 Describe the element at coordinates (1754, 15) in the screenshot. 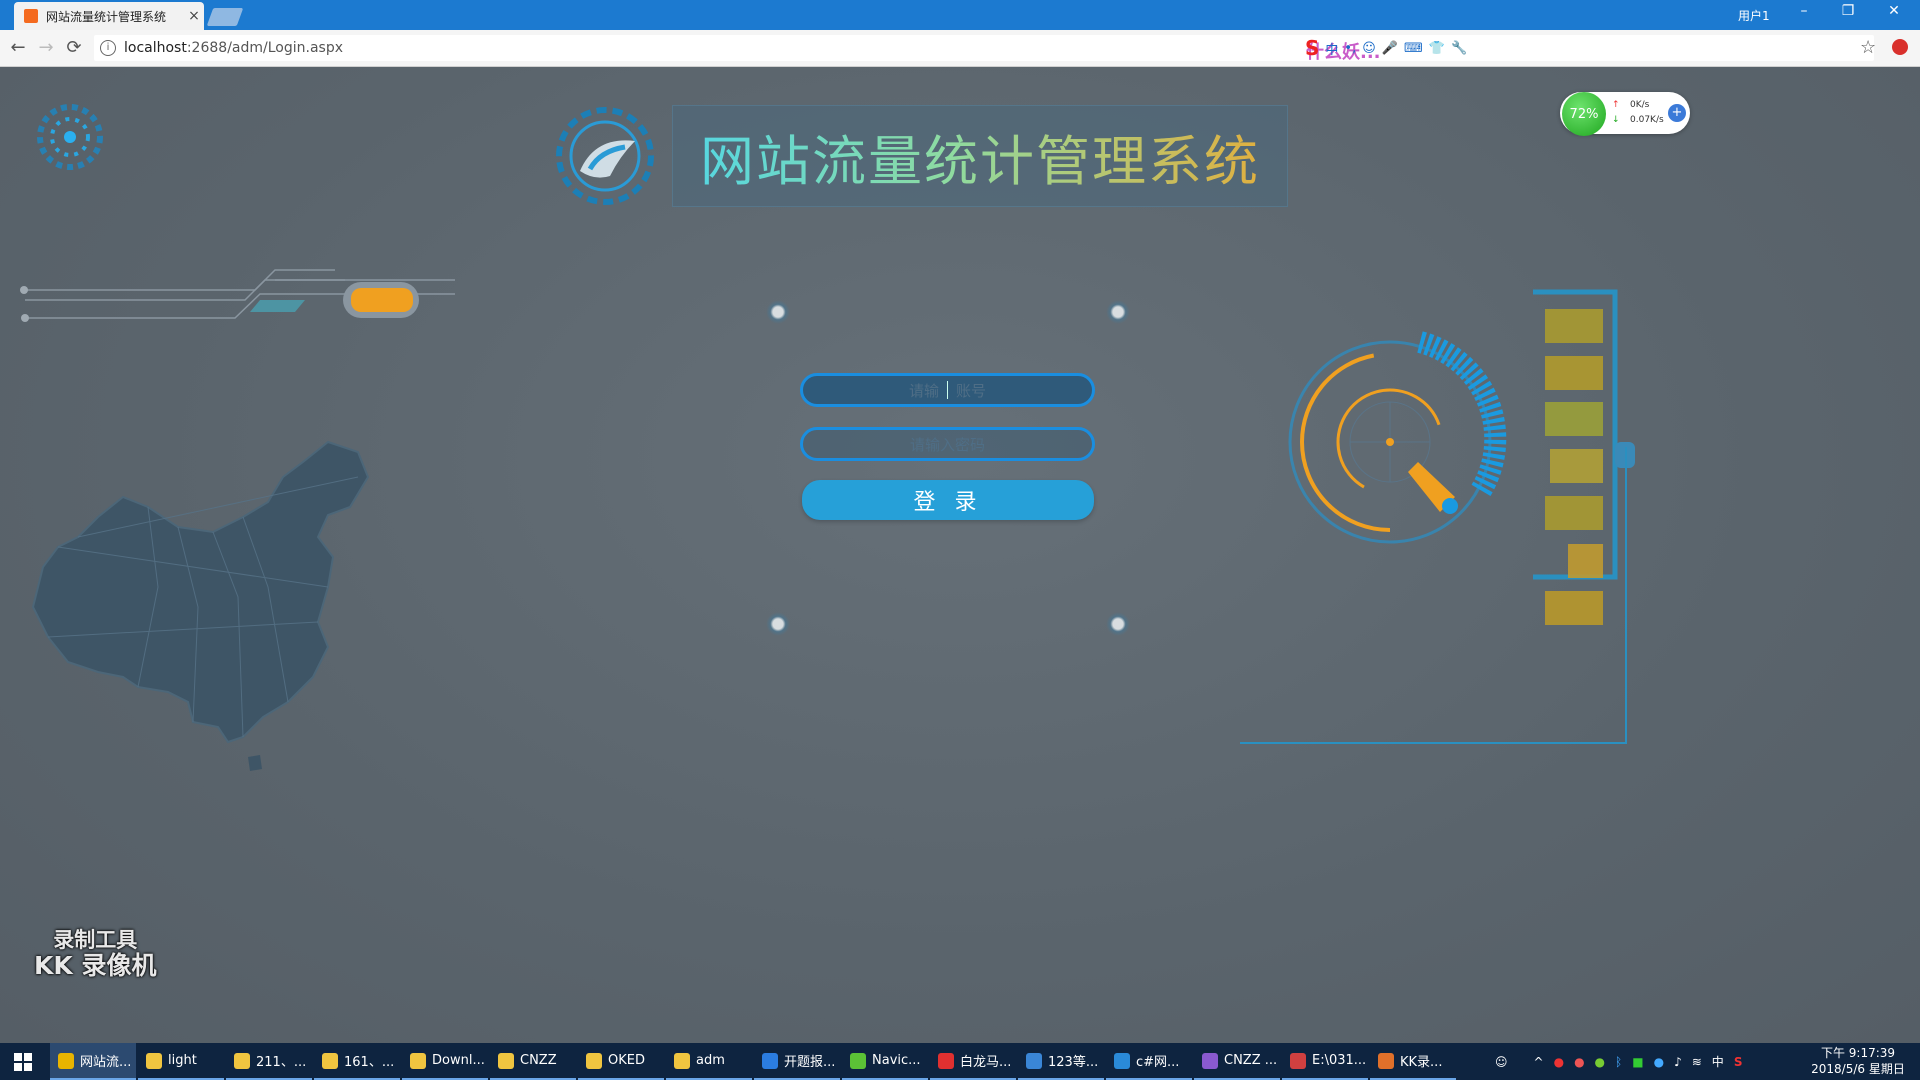

I see `window-user-label: 用户1` at that location.